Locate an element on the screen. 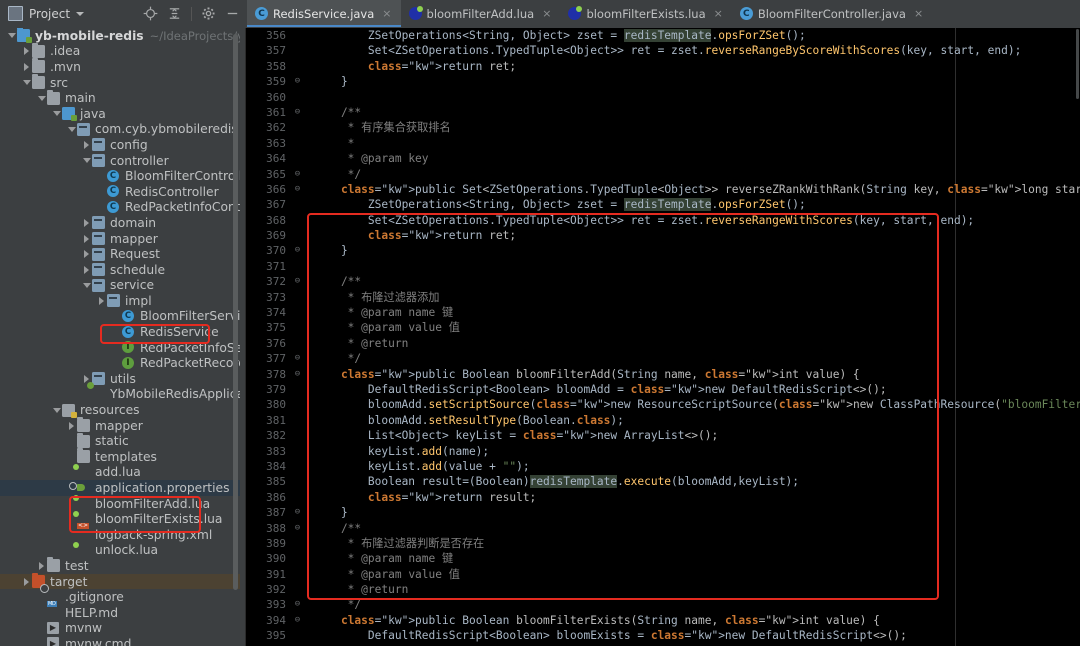  code-line: 359 ⊖ } is located at coordinates (663, 81).